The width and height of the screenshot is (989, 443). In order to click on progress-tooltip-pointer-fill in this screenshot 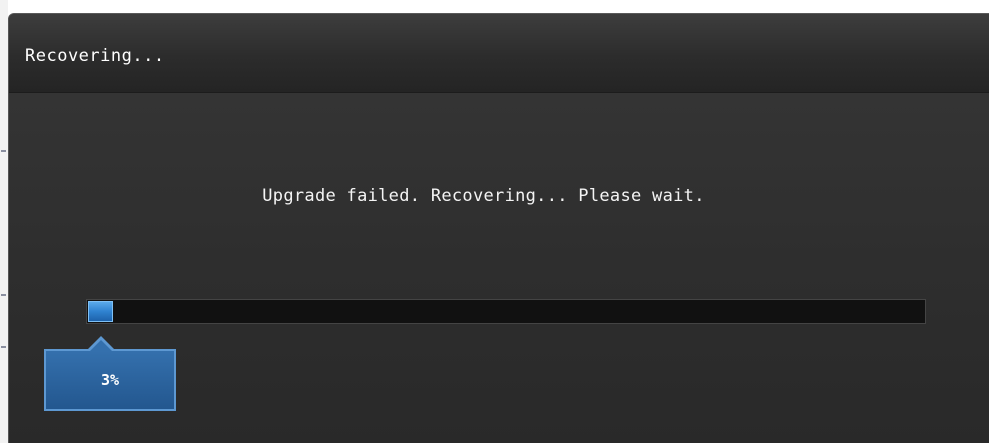, I will do `click(101, 346)`.